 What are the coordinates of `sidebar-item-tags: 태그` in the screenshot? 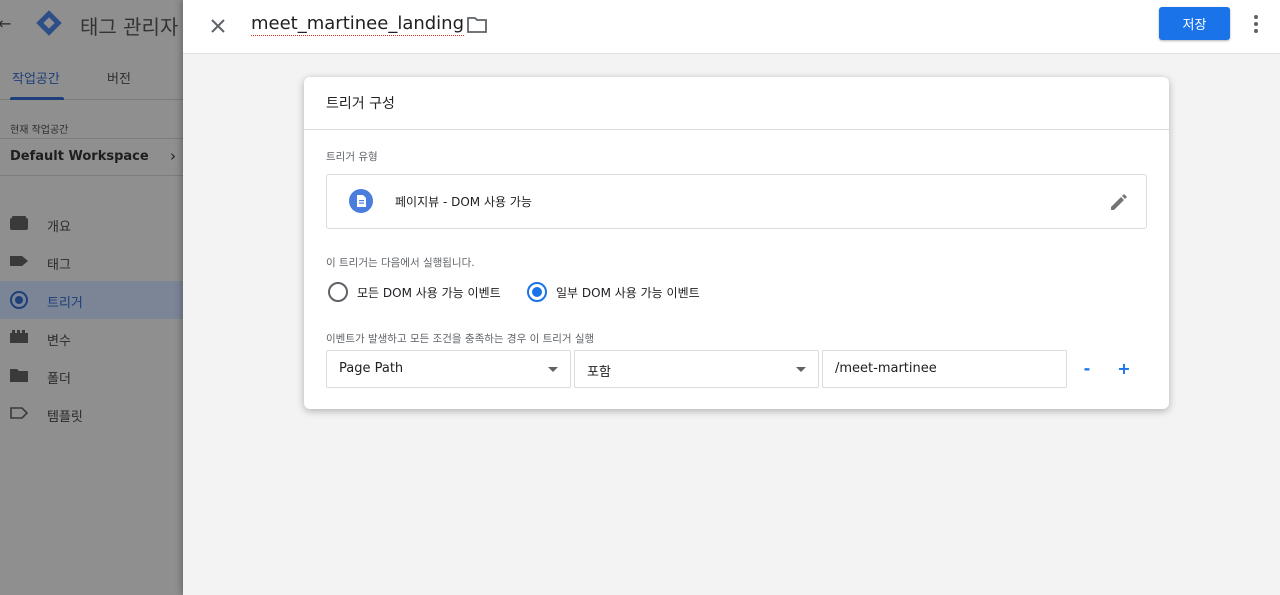 It's located at (91, 262).